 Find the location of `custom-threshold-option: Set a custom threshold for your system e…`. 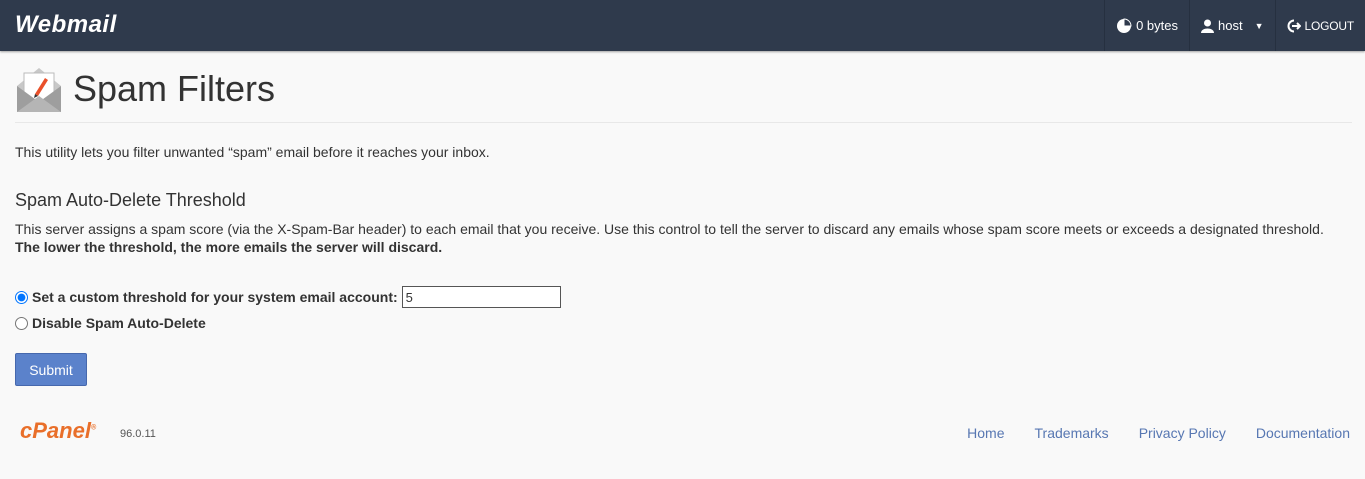

custom-threshold-option: Set a custom threshold for your system e… is located at coordinates (288, 297).